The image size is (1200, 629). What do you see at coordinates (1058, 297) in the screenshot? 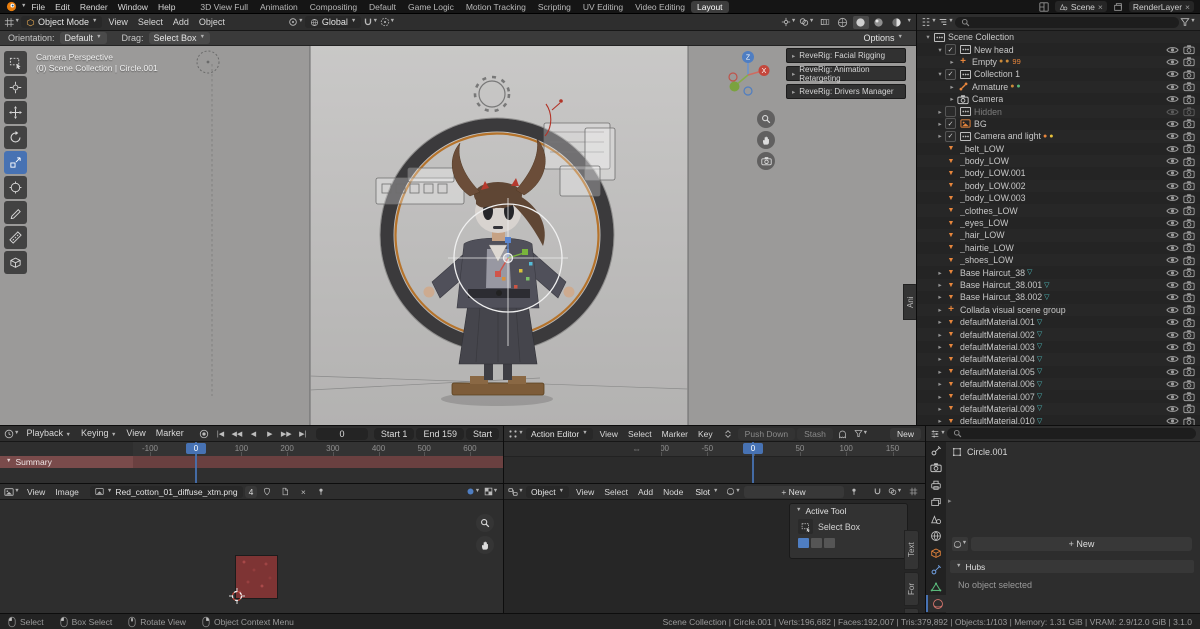
I see `outliner-row: ▸ ▼ Base Haircut_38.002 ▽` at bounding box center [1058, 297].